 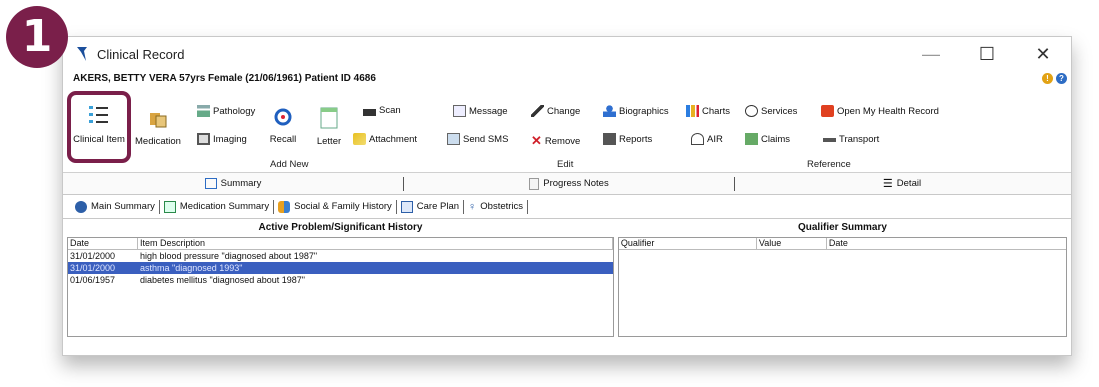 What do you see at coordinates (203, 111) in the screenshot?
I see `pathology-icon` at bounding box center [203, 111].